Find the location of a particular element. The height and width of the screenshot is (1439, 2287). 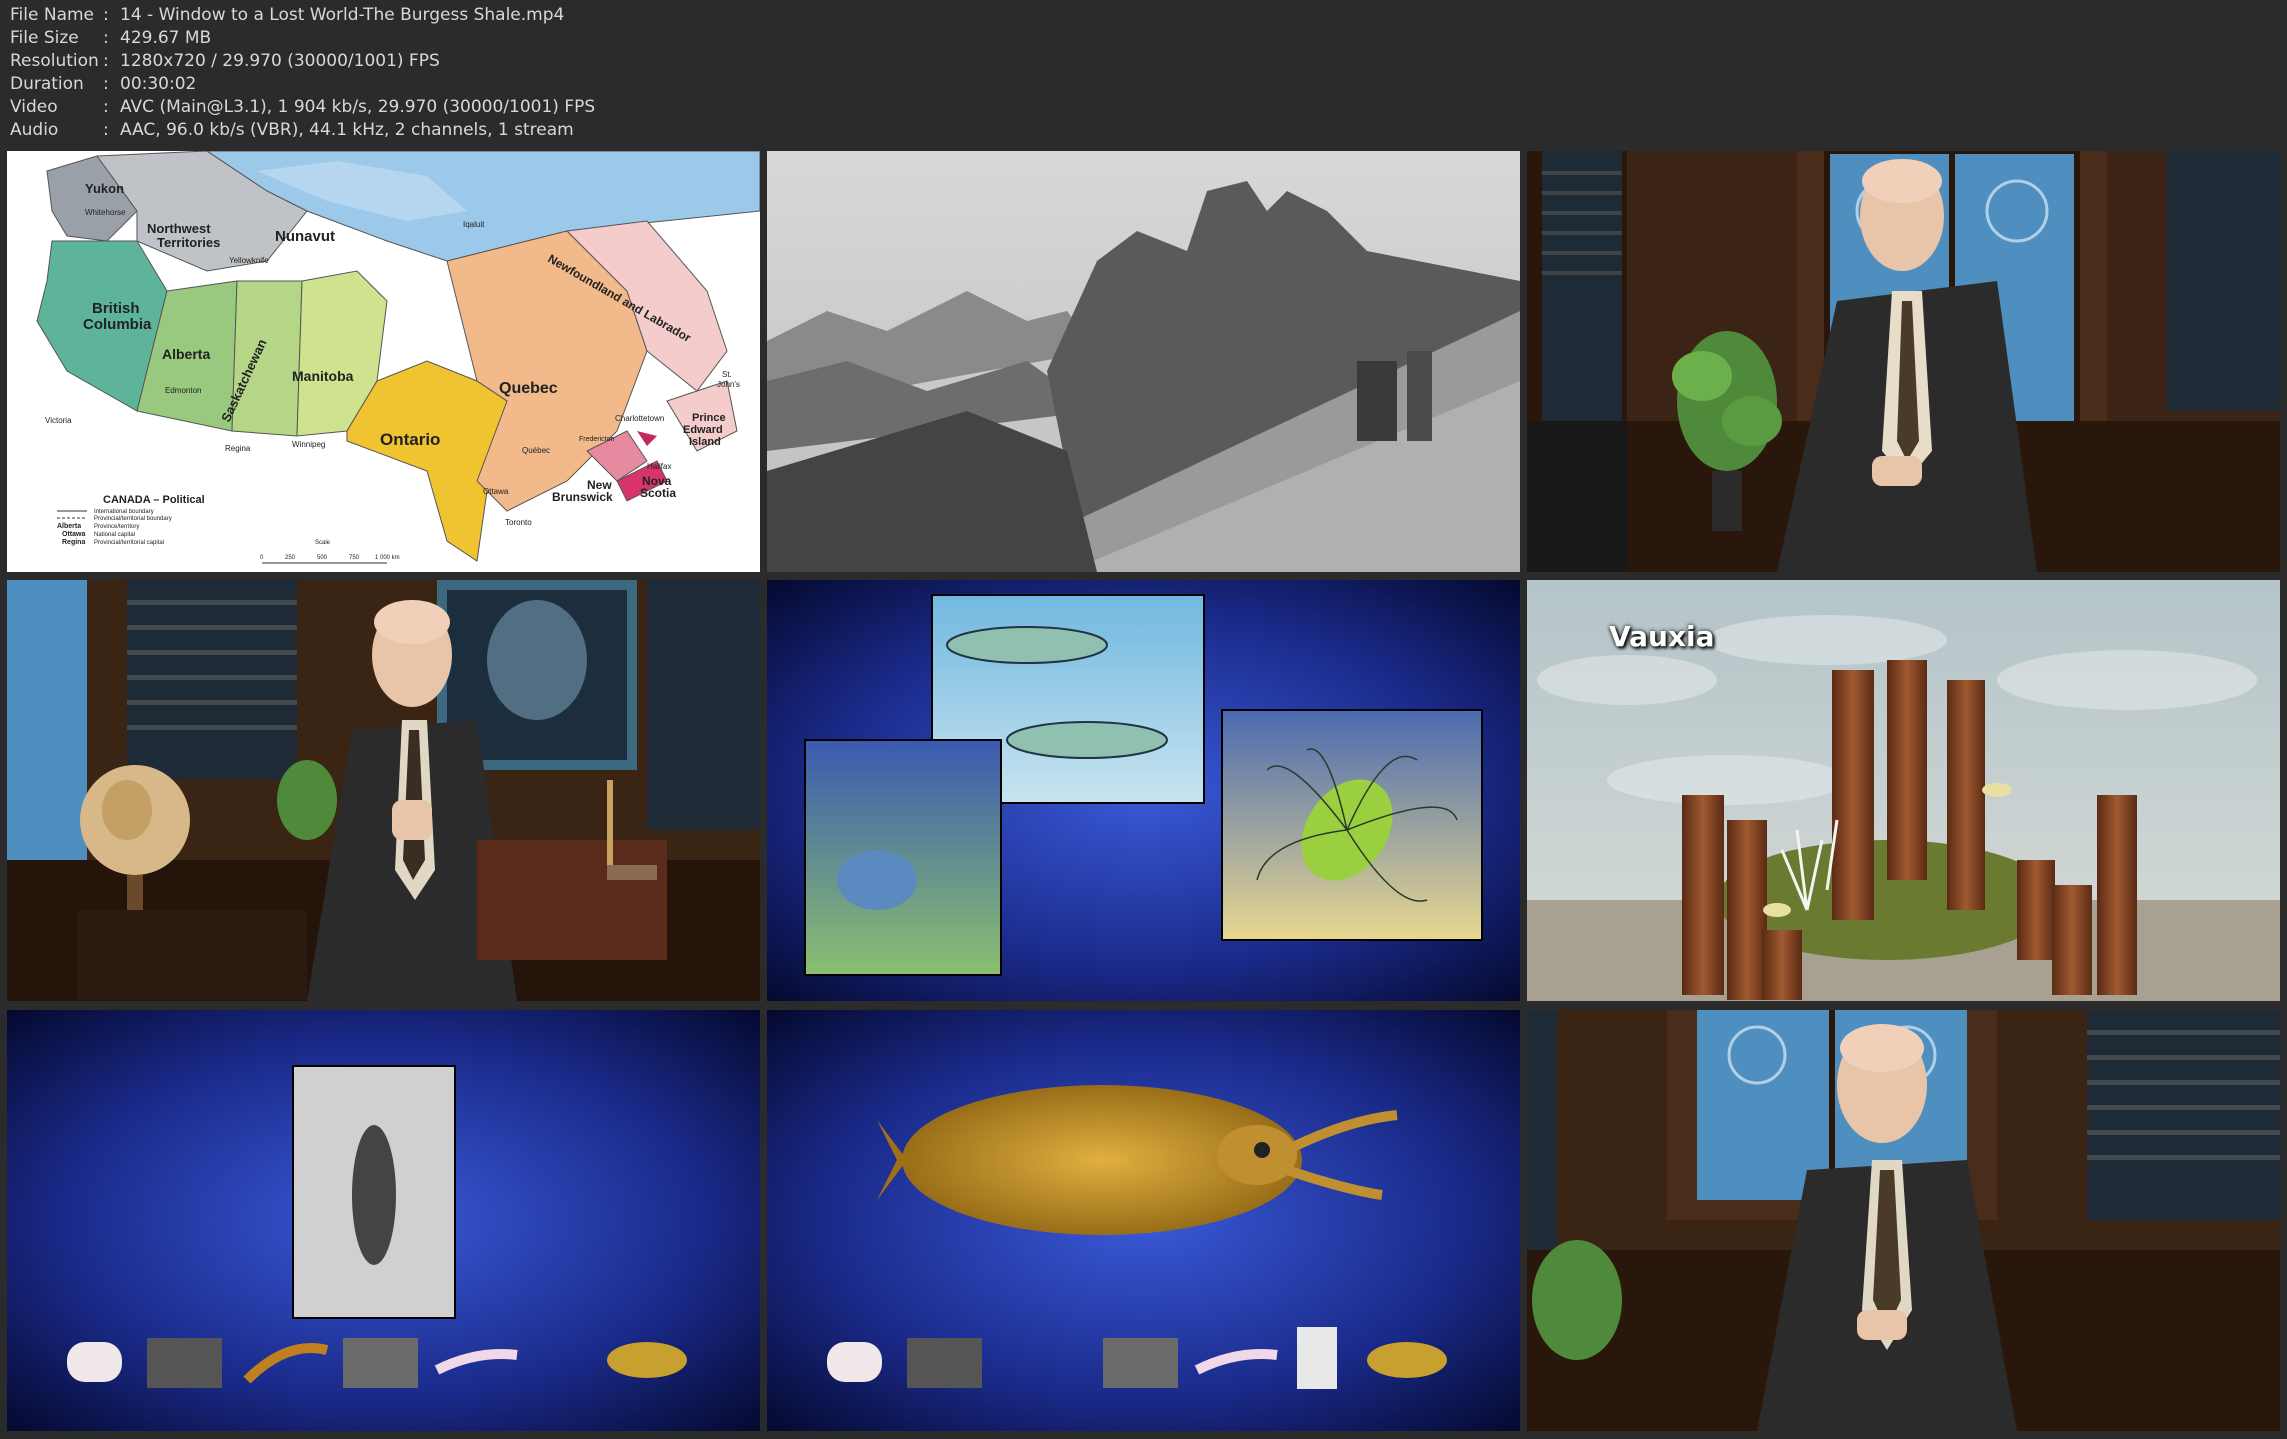

thumbnail-vauxia-diorama: Vauxia is located at coordinates (1903, 790).